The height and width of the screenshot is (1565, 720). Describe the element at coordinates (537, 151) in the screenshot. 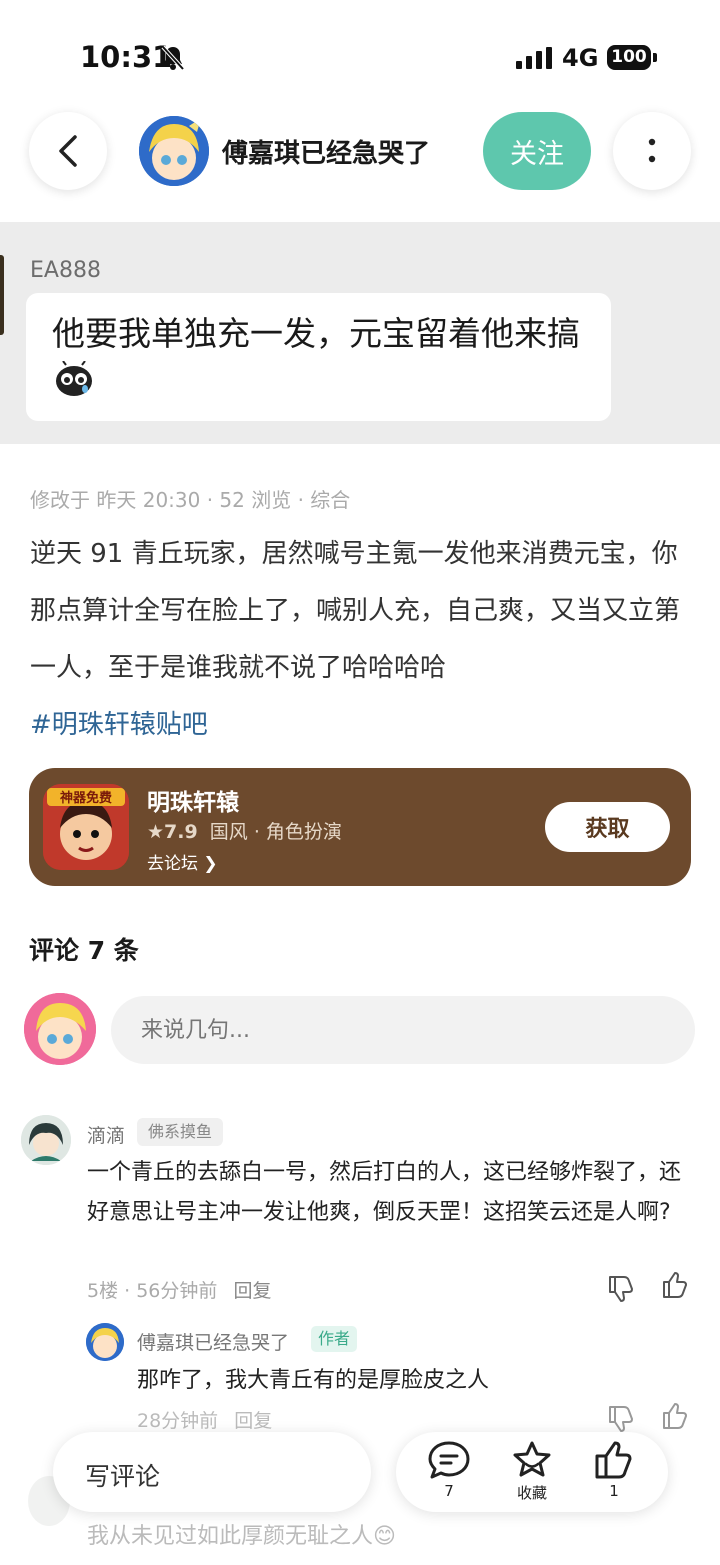

I see `follow-button: 关注` at that location.